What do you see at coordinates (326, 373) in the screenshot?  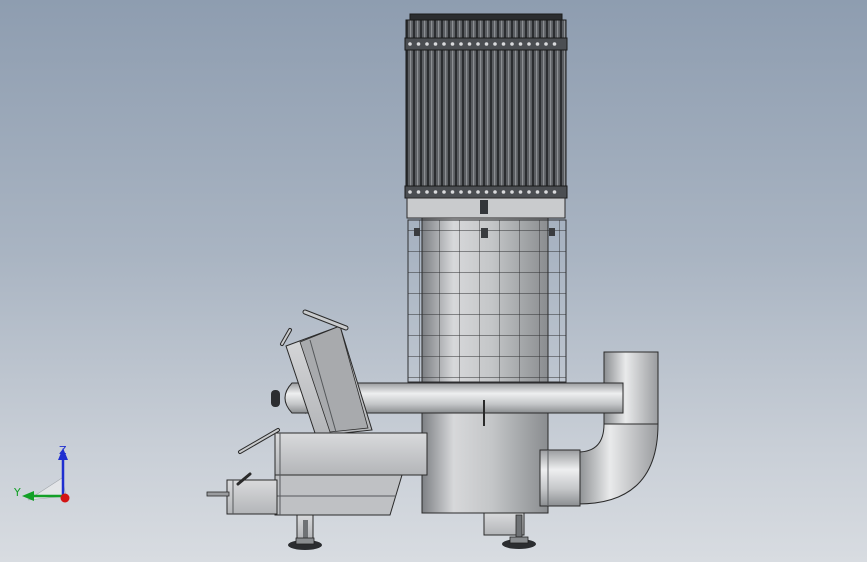 I see `angled-hopper` at bounding box center [326, 373].